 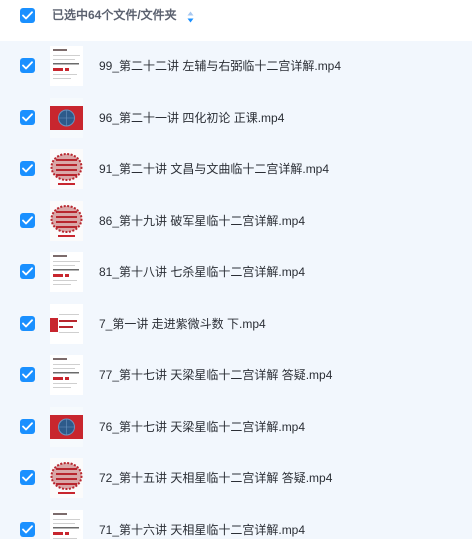 What do you see at coordinates (66, 323) in the screenshot?
I see `mixed-thumbnail` at bounding box center [66, 323].